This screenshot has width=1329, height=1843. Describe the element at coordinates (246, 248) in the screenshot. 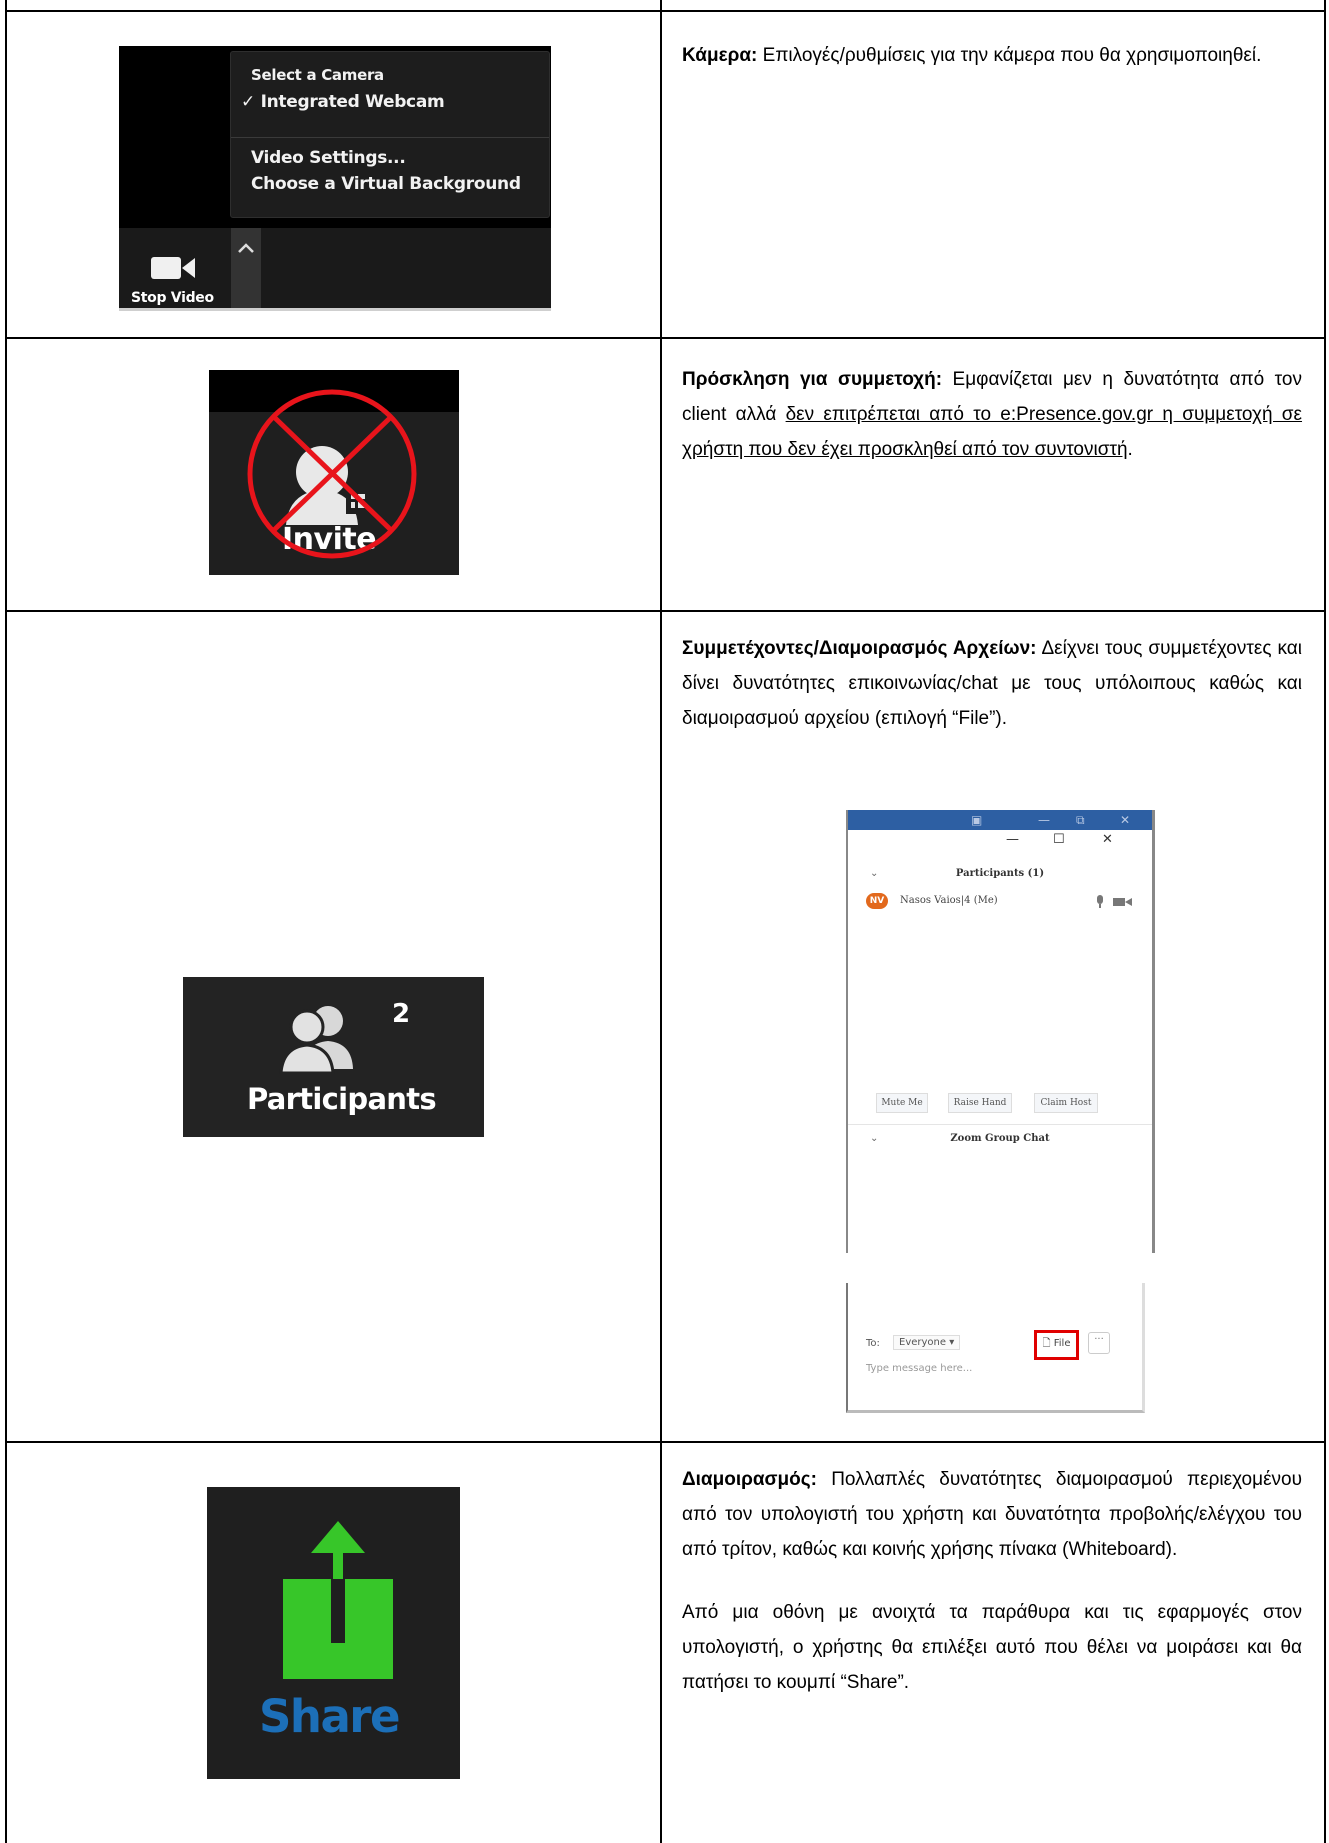

I see `chevron-up-icon` at that location.